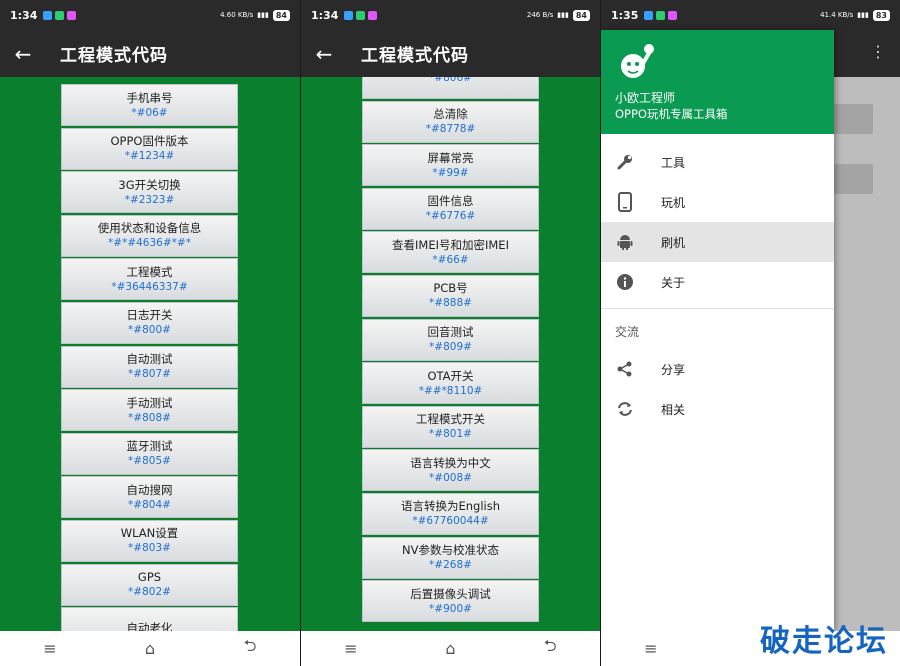 This screenshot has height=666, width=900. What do you see at coordinates (149, 271) in the screenshot?
I see `code-item-name: 工程模式` at bounding box center [149, 271].